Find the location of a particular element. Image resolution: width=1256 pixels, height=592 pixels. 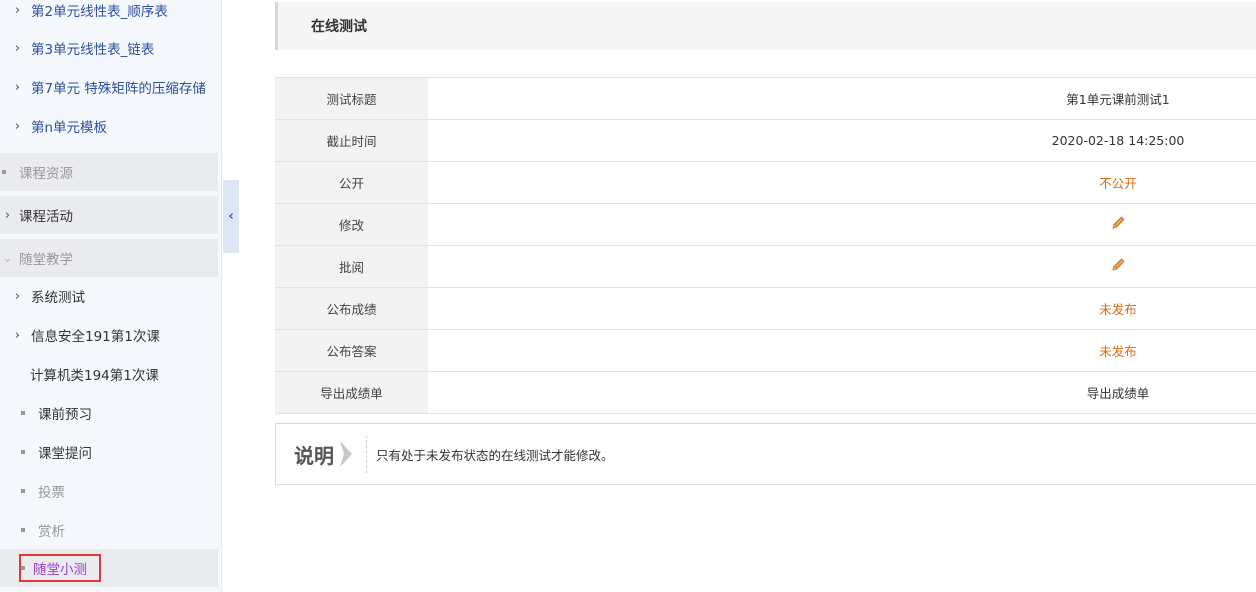

table-row-publish-answer: 公布答案 未发布 is located at coordinates (765, 351).